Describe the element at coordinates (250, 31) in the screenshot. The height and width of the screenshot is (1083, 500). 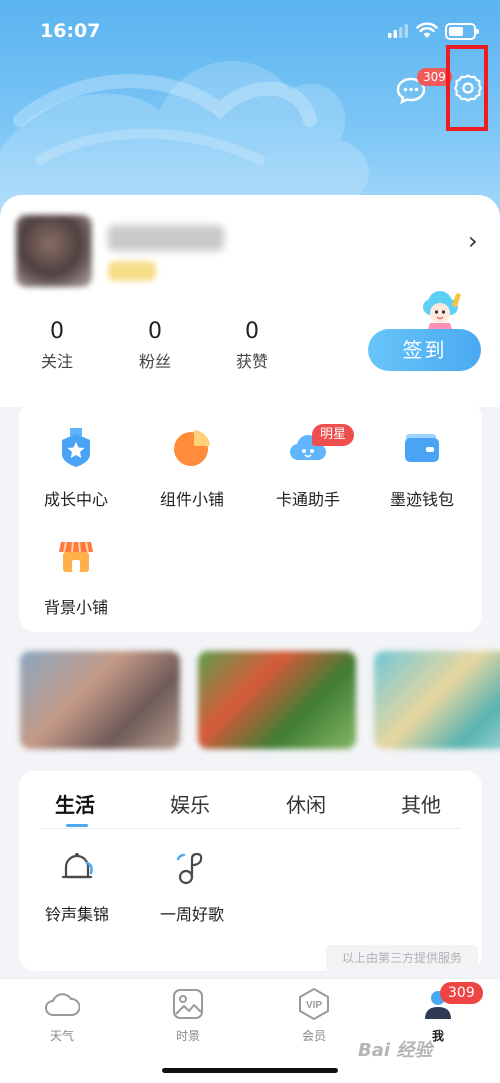
I see `status-bar: 16:07` at that location.